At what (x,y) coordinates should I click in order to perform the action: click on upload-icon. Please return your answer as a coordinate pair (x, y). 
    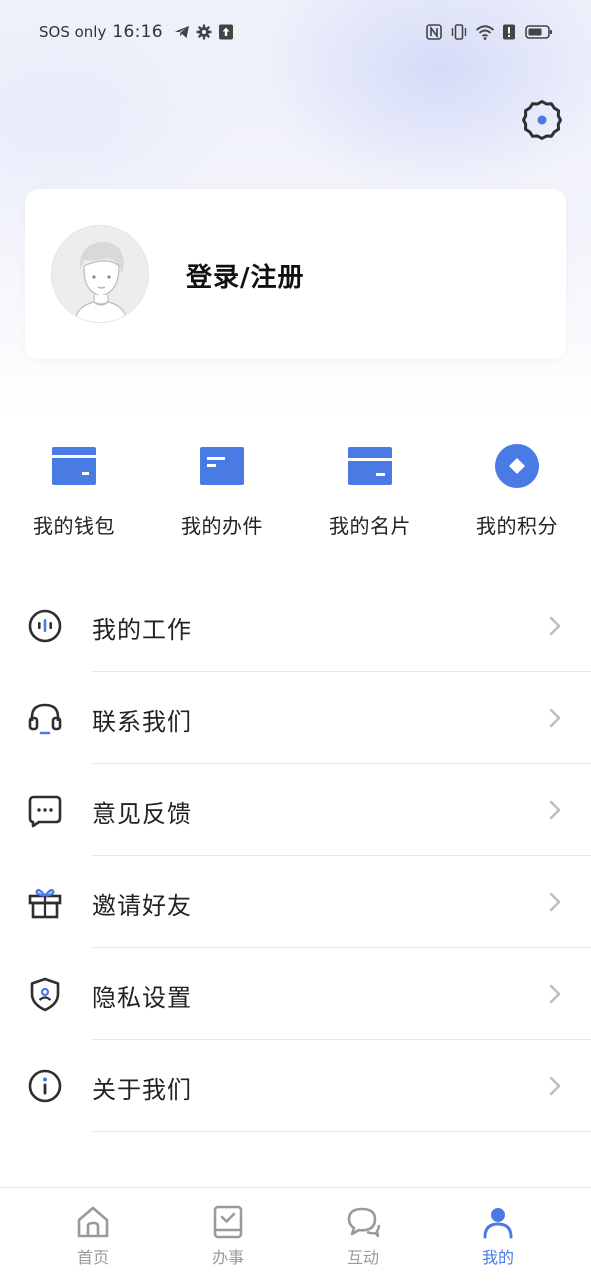
    Looking at the image, I should click on (226, 32).